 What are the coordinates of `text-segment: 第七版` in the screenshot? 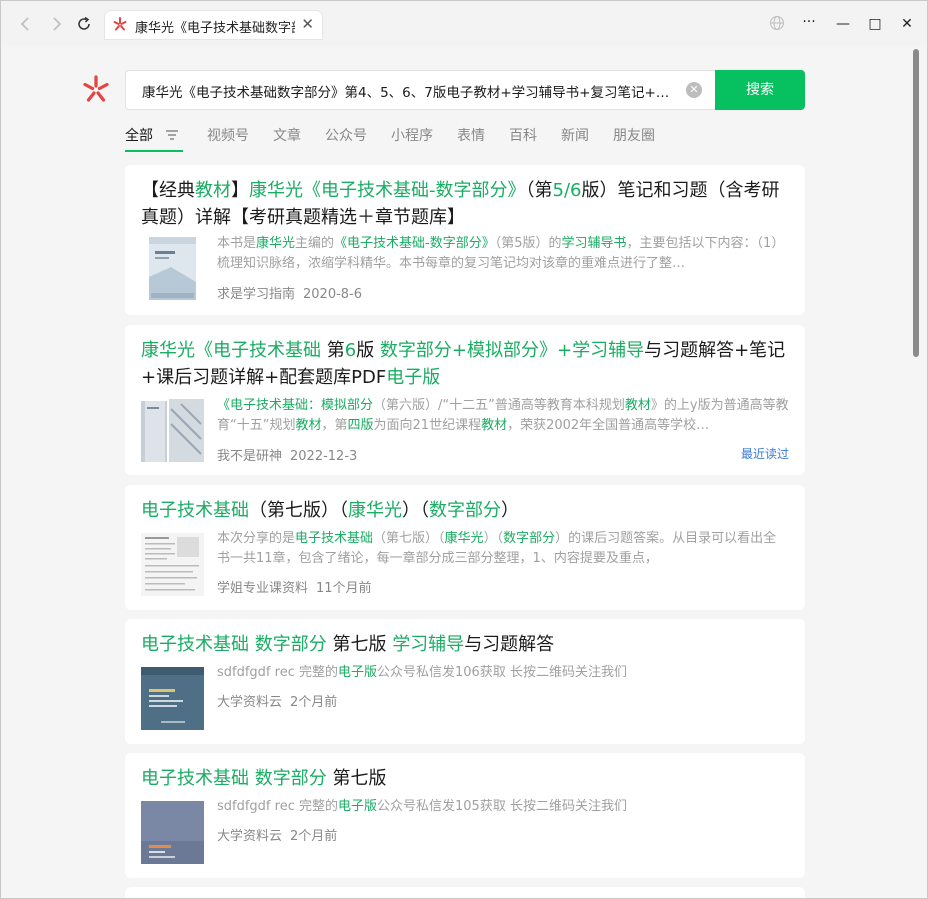 It's located at (359, 644).